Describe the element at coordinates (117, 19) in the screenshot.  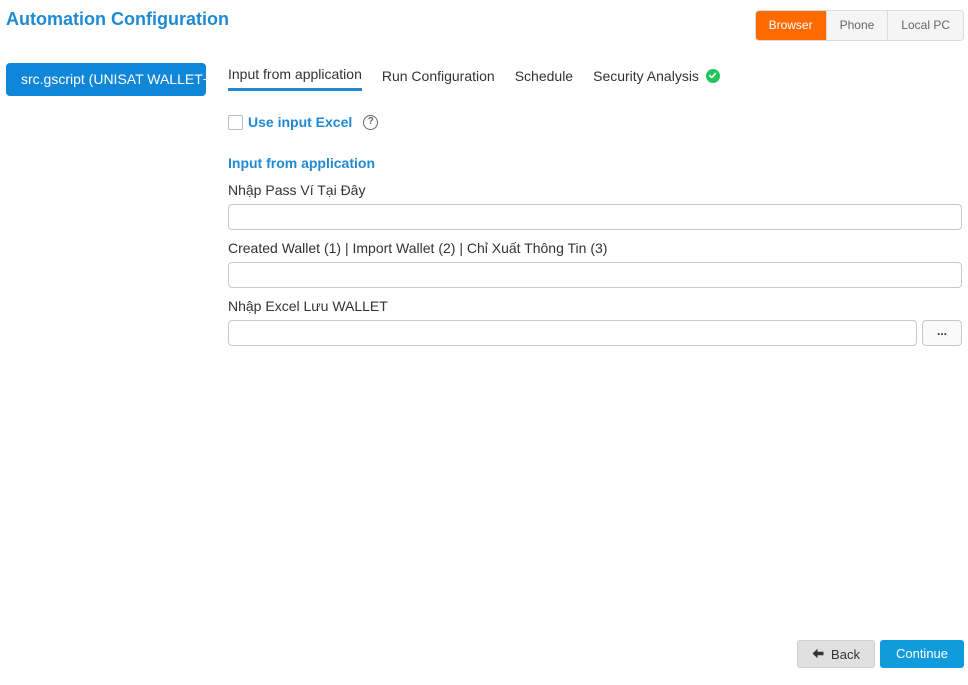
I see `page-title: Automation Configuration` at that location.